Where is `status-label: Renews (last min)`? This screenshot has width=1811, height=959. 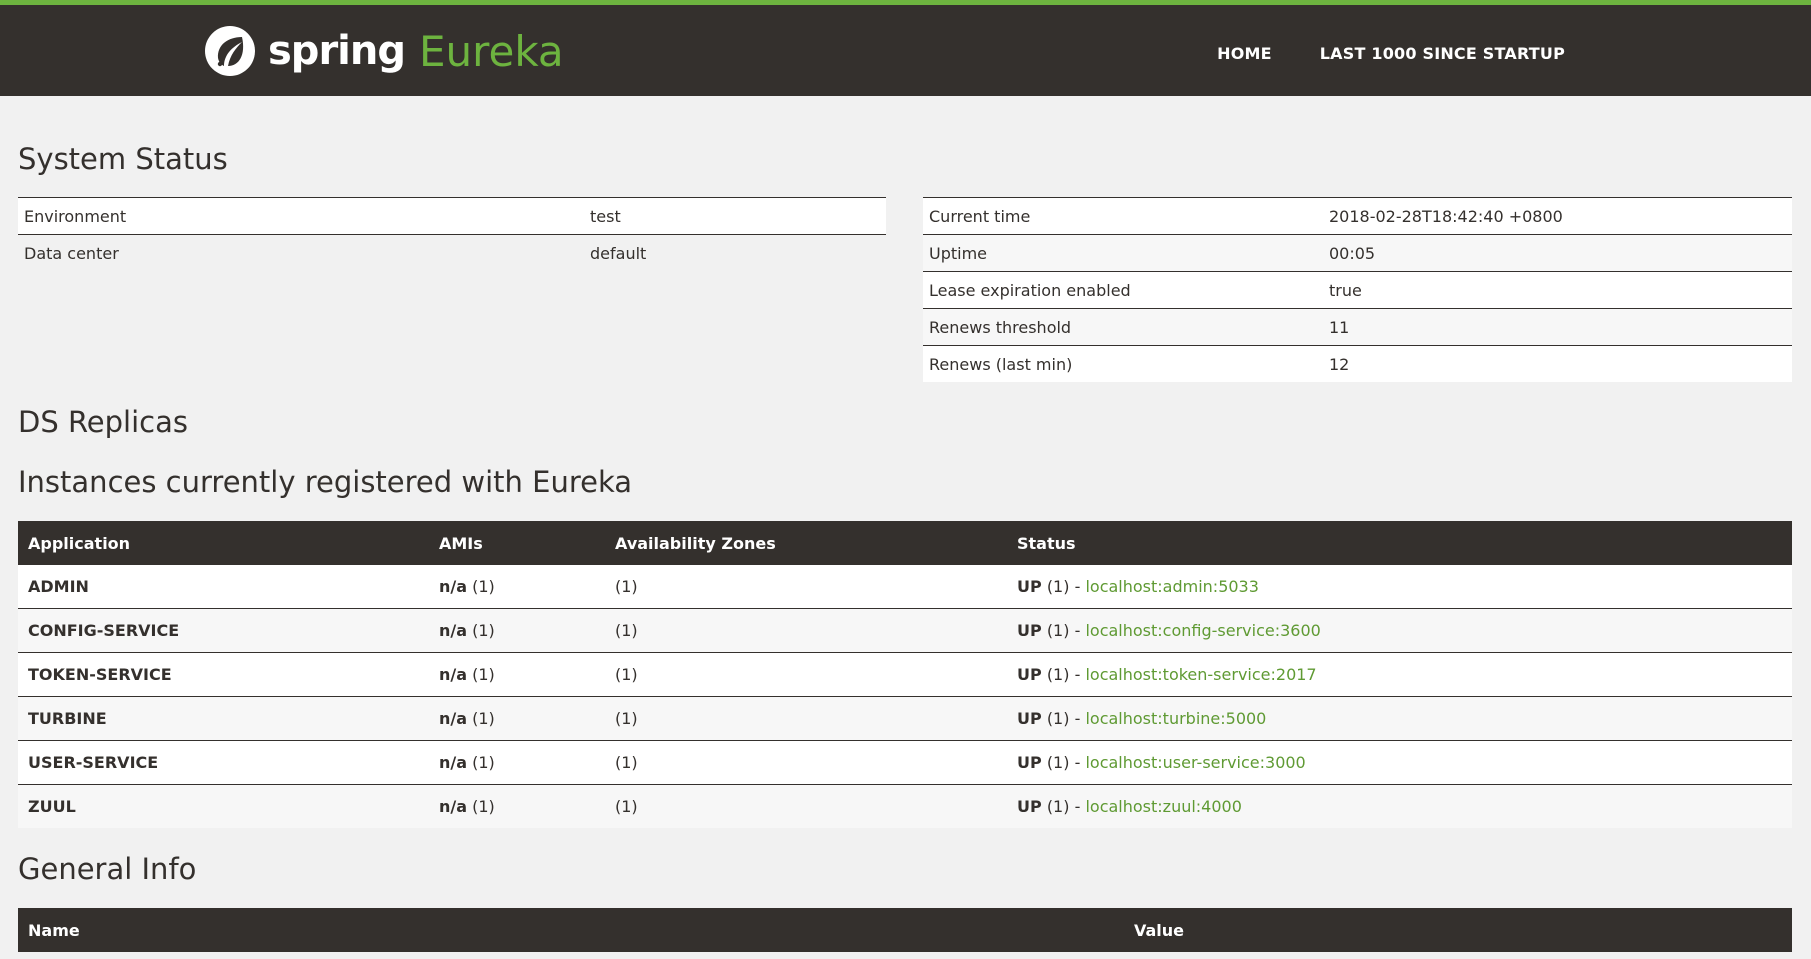 status-label: Renews (last min) is located at coordinates (1123, 363).